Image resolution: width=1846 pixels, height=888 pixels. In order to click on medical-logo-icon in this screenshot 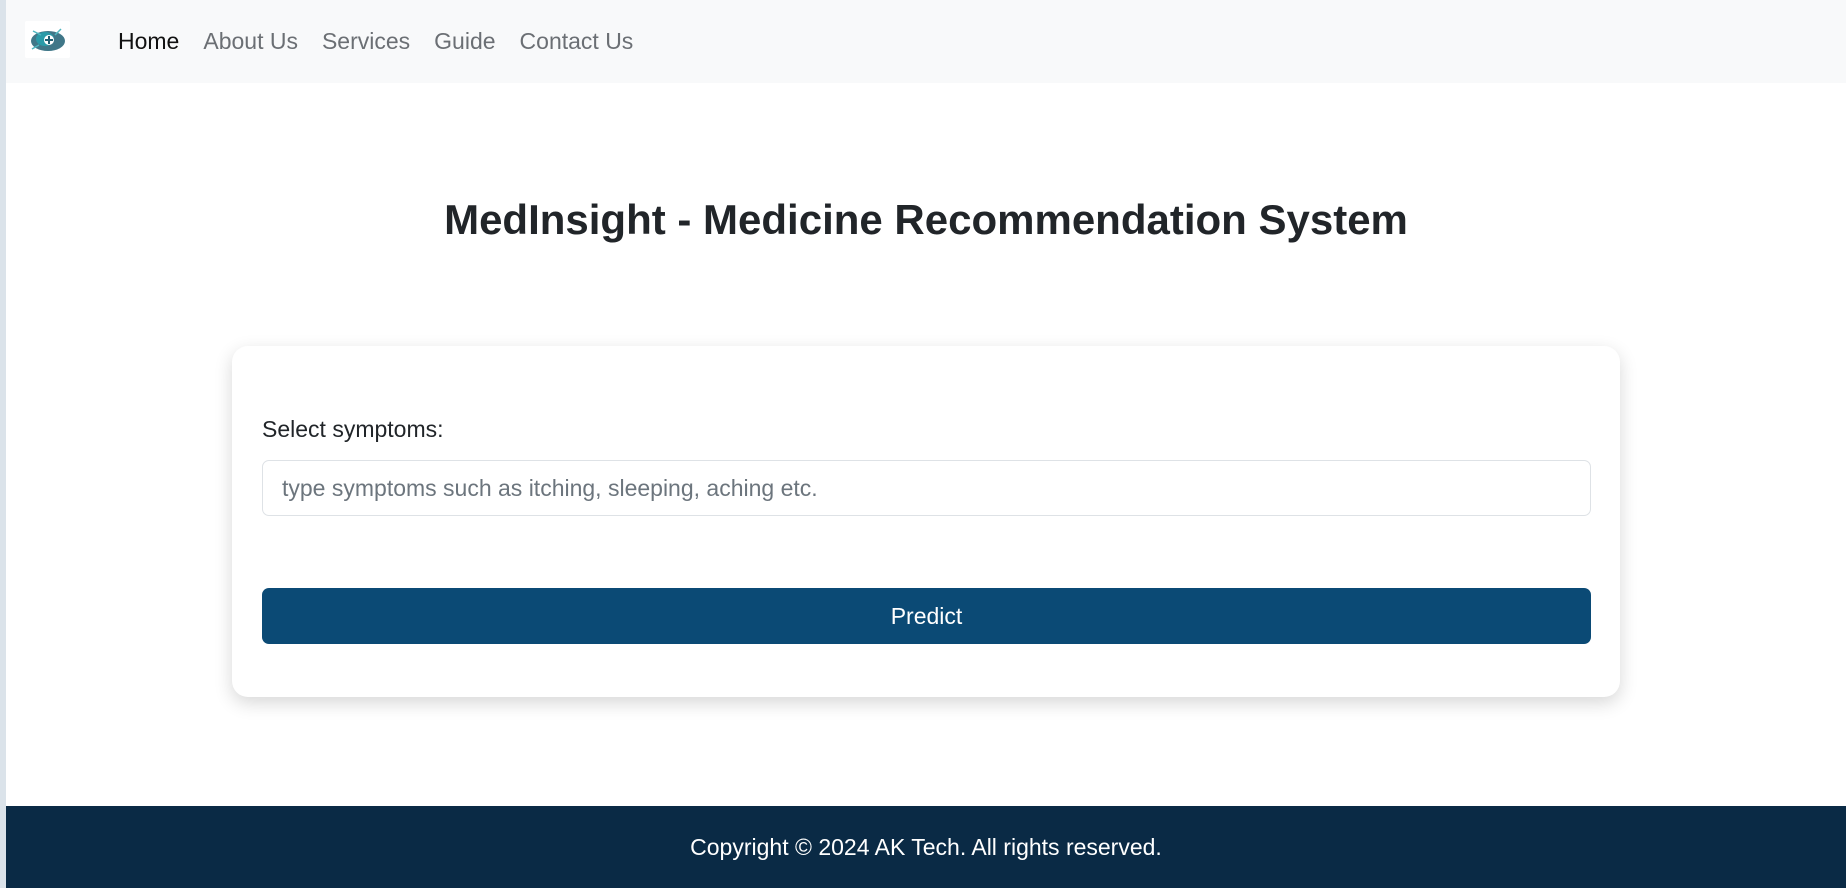, I will do `click(47, 39)`.